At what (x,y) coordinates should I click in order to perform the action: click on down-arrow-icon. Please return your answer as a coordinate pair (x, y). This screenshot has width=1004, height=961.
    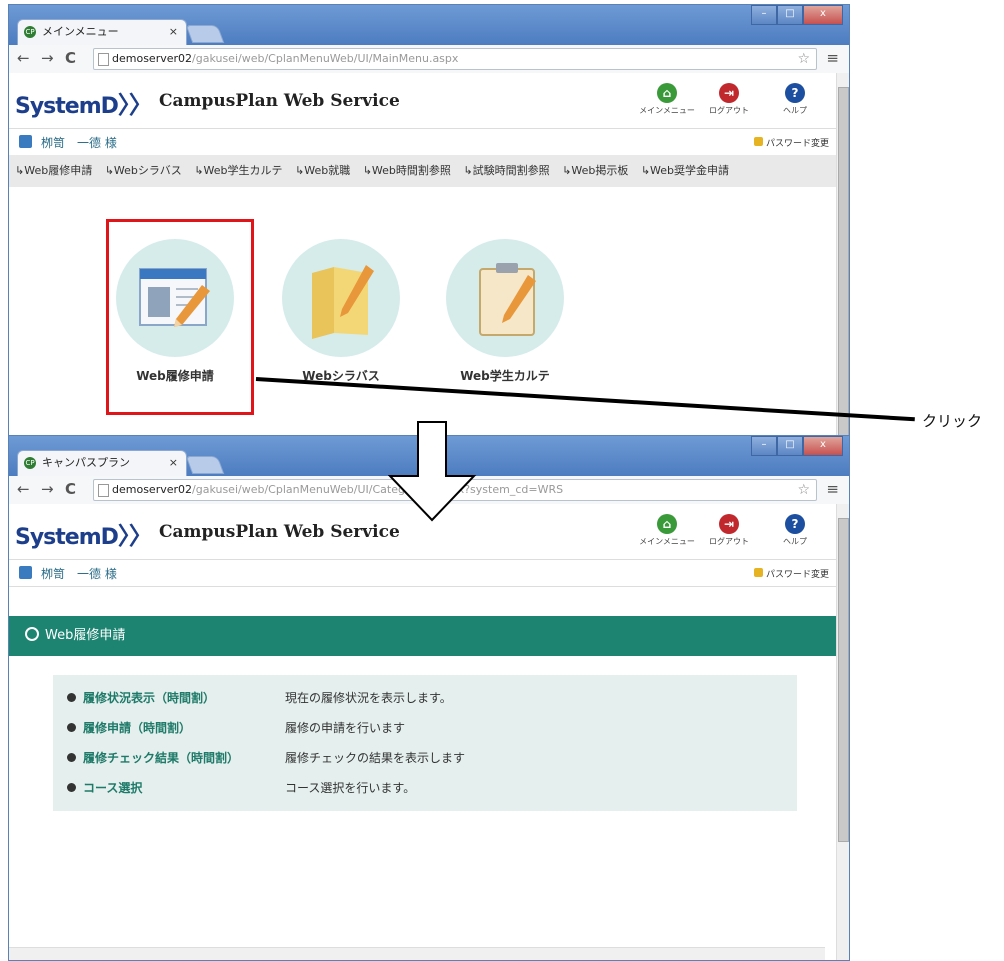
    Looking at the image, I should click on (432, 471).